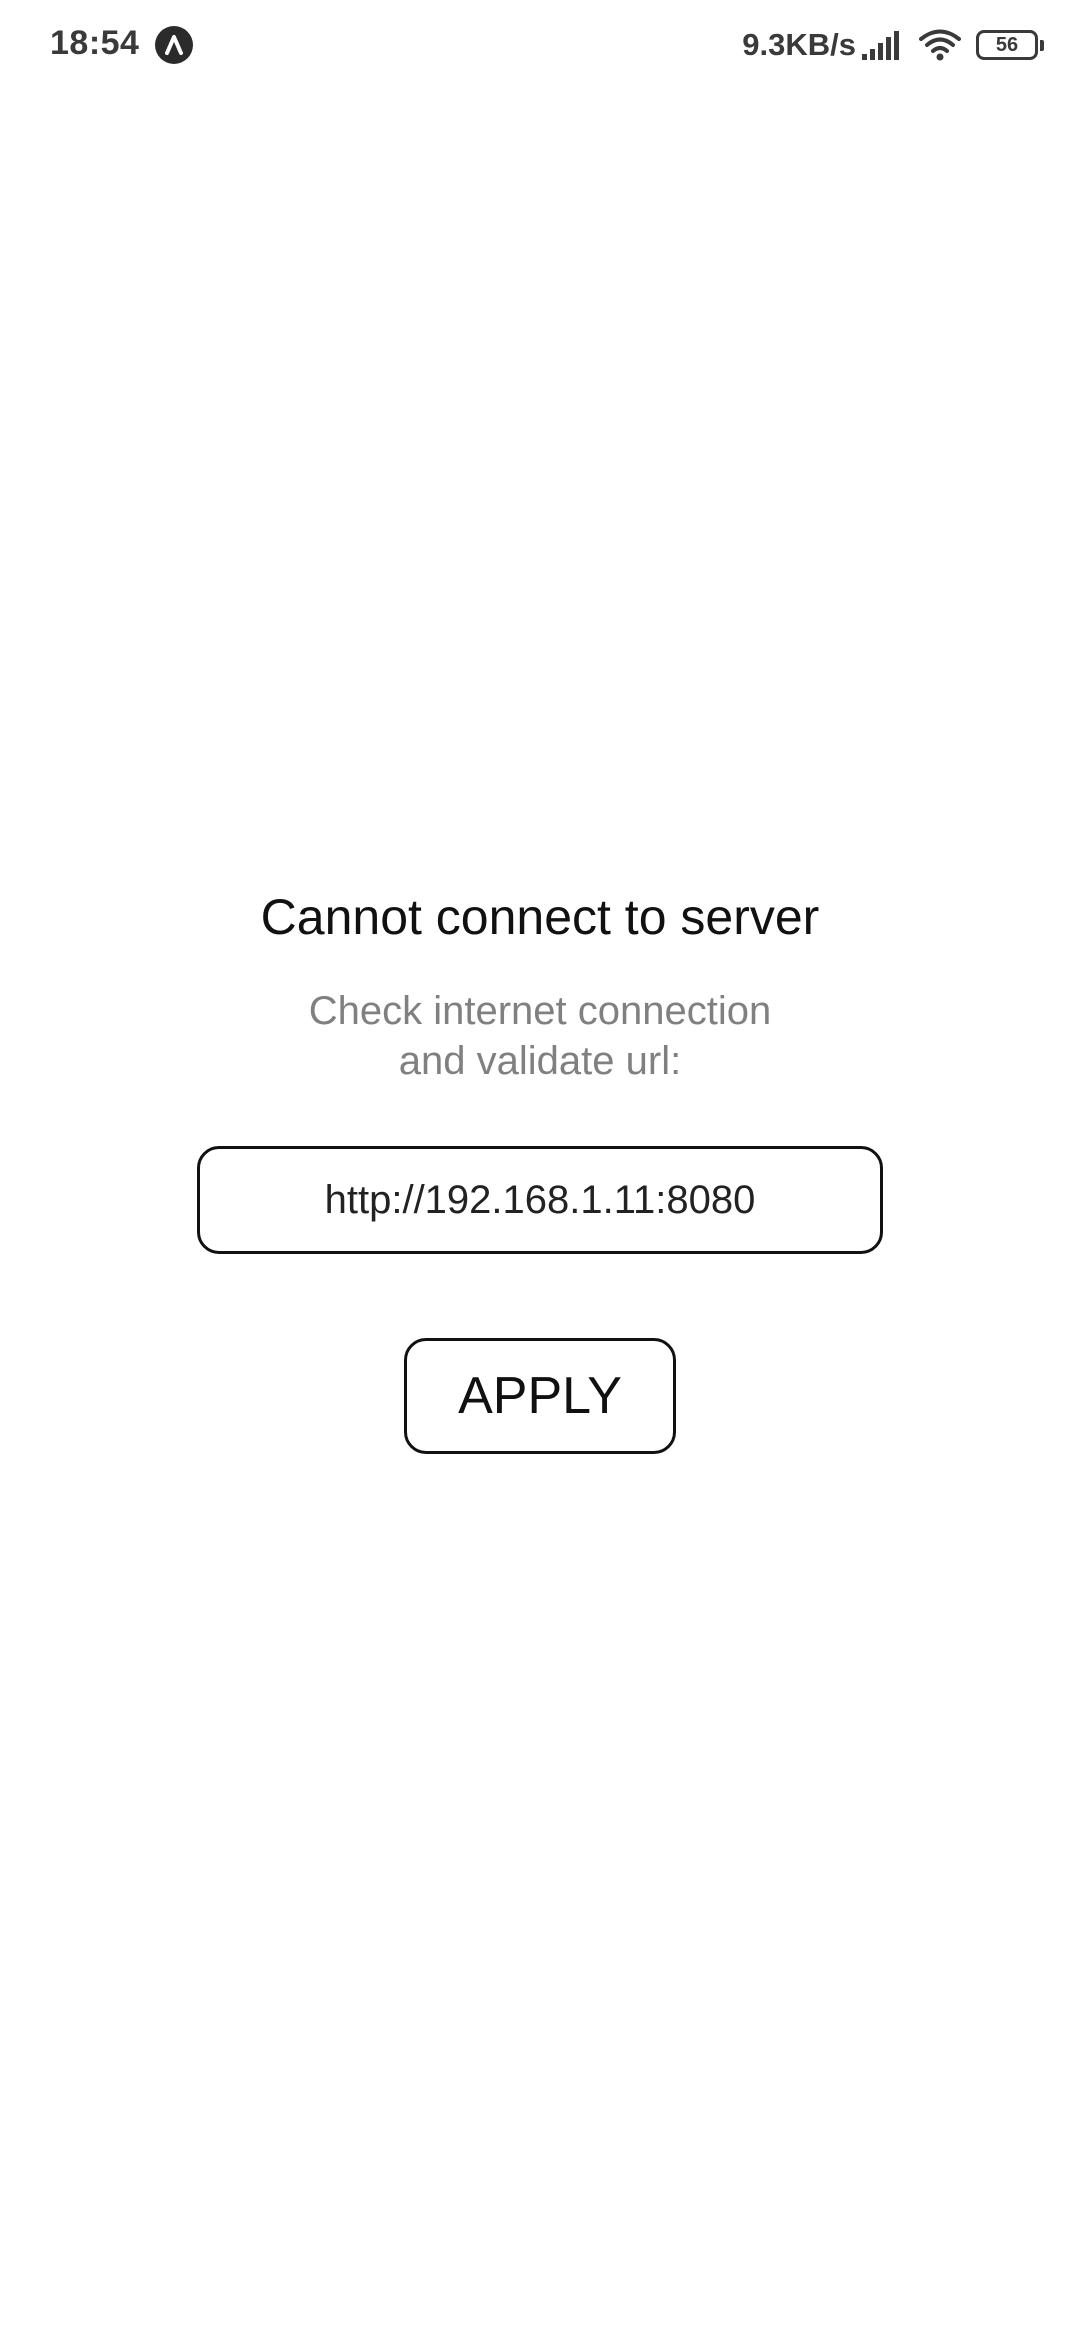 Image resolution: width=1080 pixels, height=2340 pixels. Describe the element at coordinates (540, 917) in the screenshot. I see `error-title: Cannot connect to server` at that location.